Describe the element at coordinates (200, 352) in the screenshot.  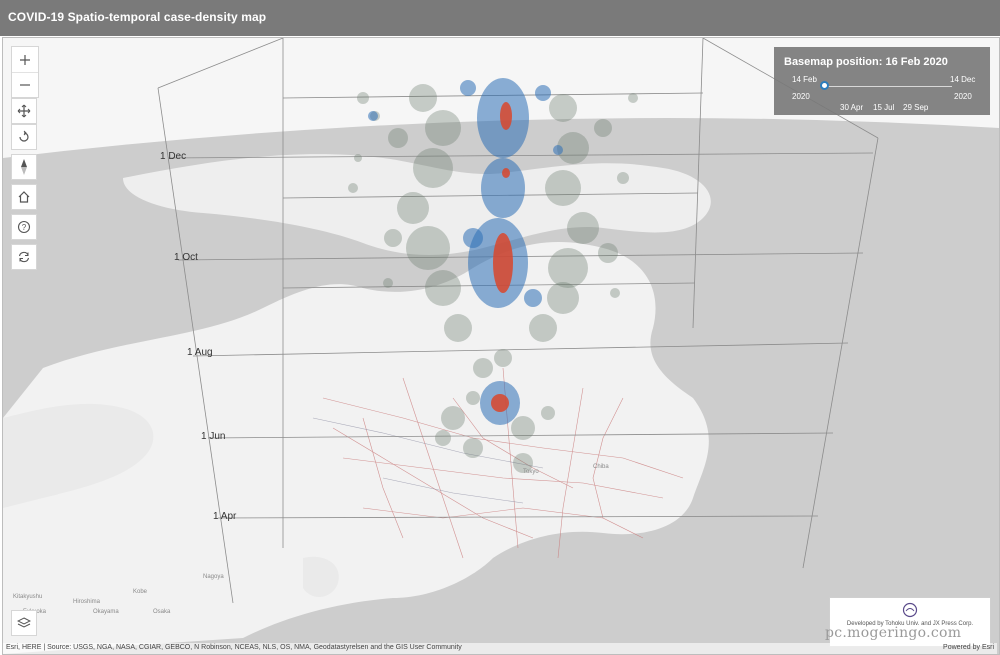
I see `time-label-aug: 1 Aug` at that location.